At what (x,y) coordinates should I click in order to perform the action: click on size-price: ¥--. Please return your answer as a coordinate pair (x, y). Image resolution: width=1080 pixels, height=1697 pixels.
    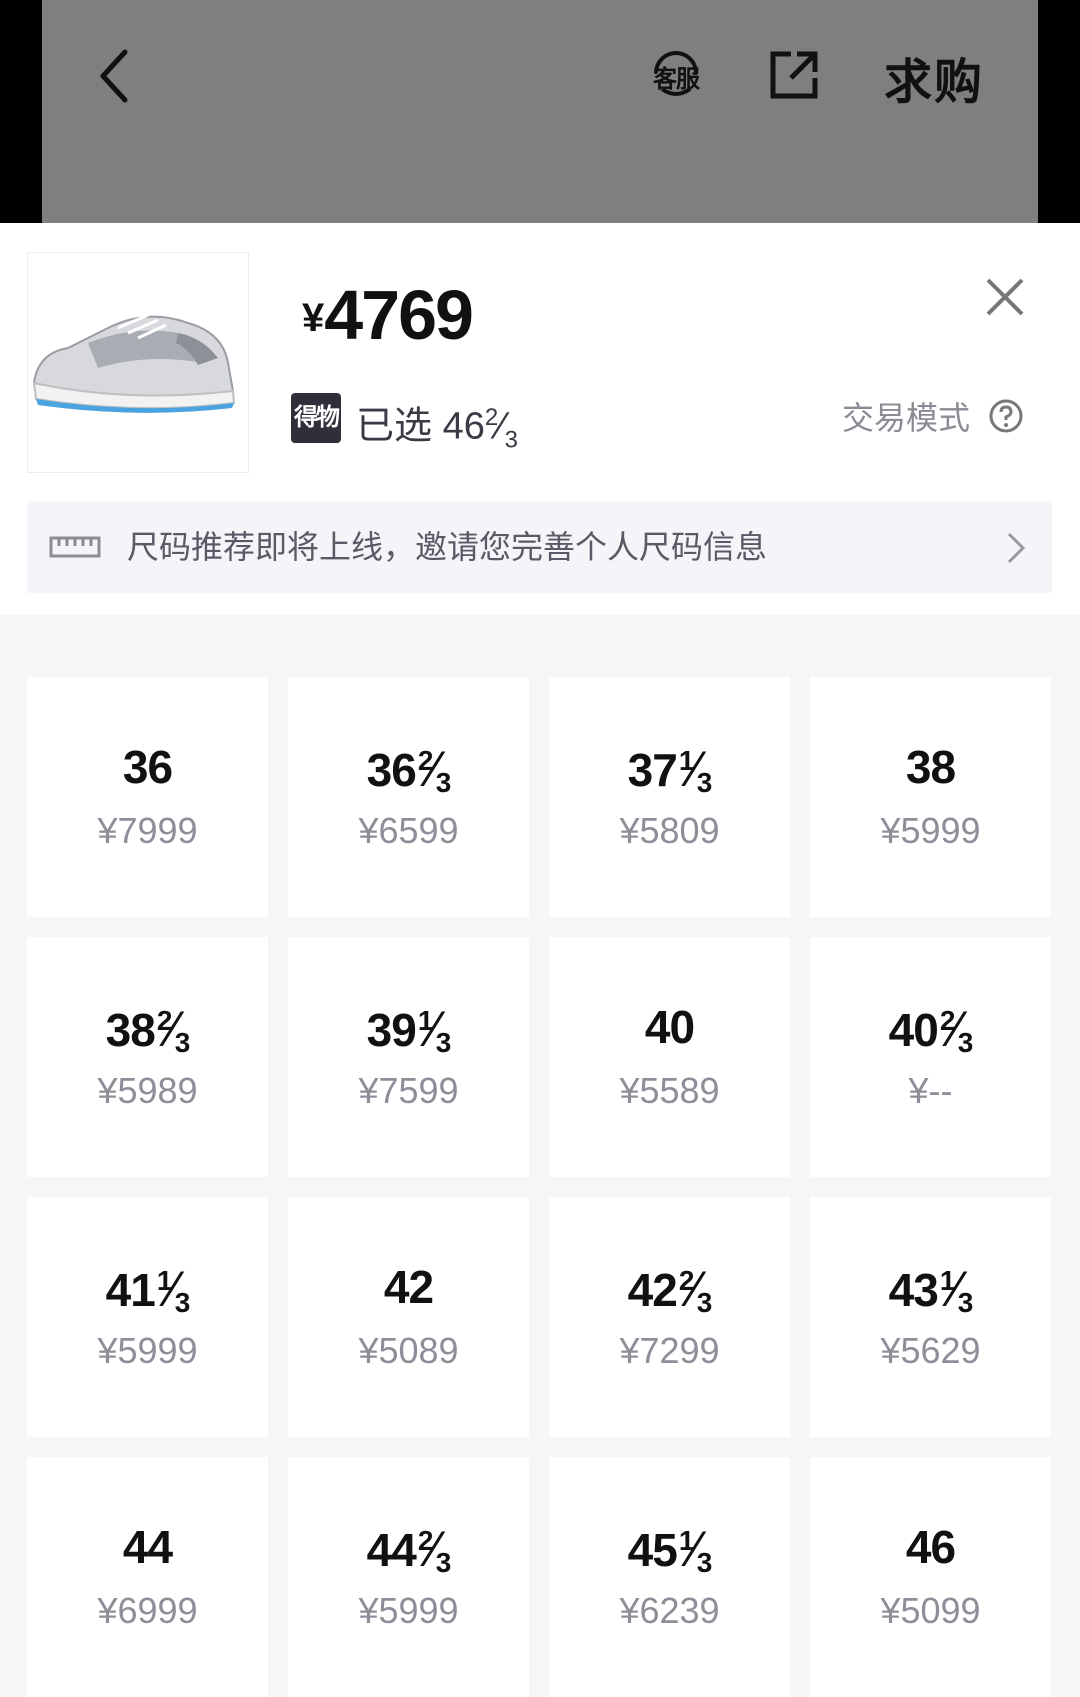
    Looking at the image, I should click on (930, 1090).